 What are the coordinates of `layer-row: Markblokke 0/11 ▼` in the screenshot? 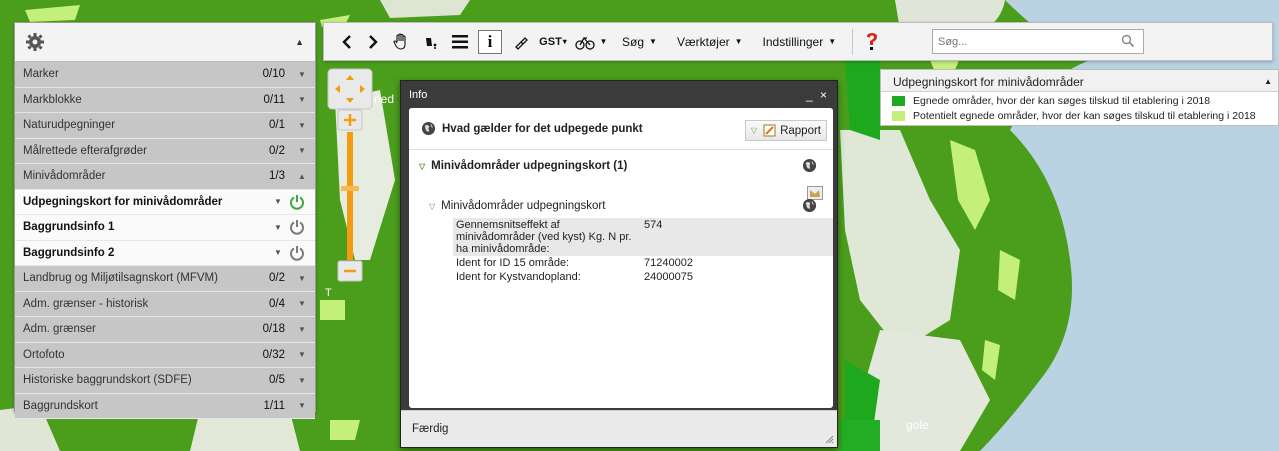 It's located at (165, 100).